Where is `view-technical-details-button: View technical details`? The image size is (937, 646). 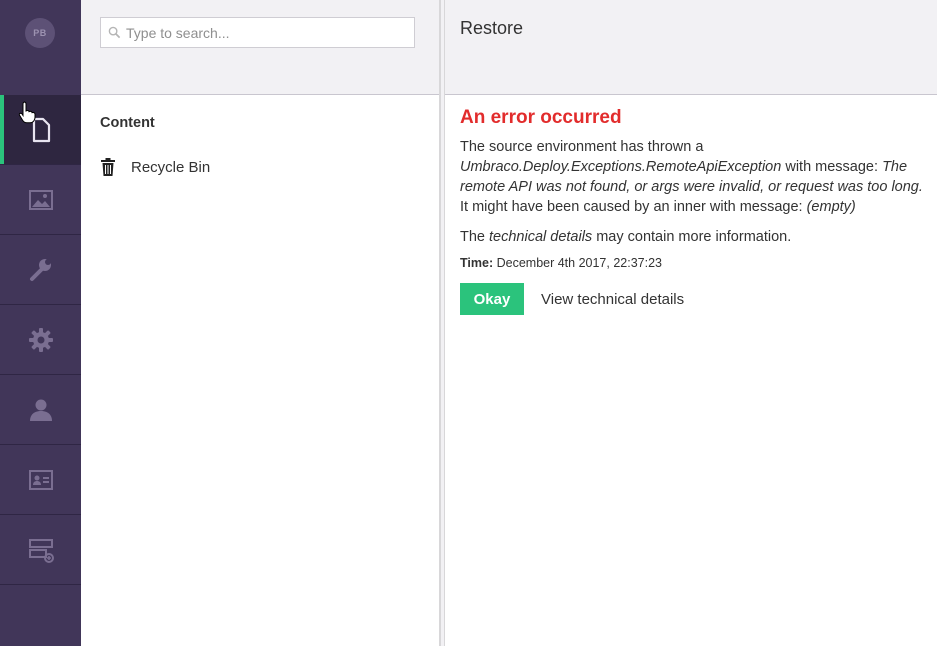 view-technical-details-button: View technical details is located at coordinates (612, 299).